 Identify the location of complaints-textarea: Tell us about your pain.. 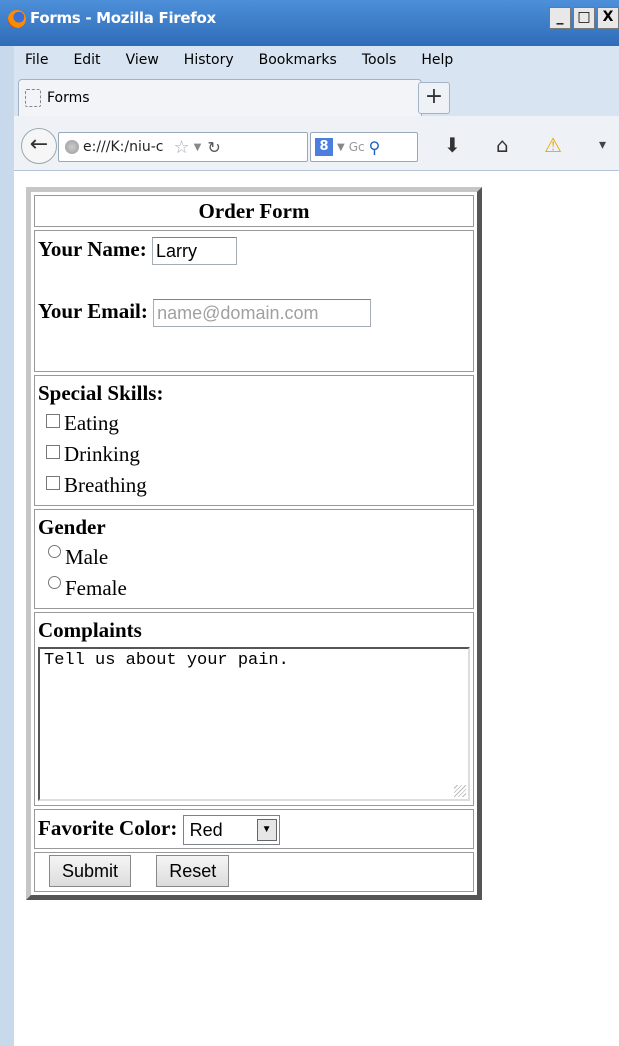
(254, 724).